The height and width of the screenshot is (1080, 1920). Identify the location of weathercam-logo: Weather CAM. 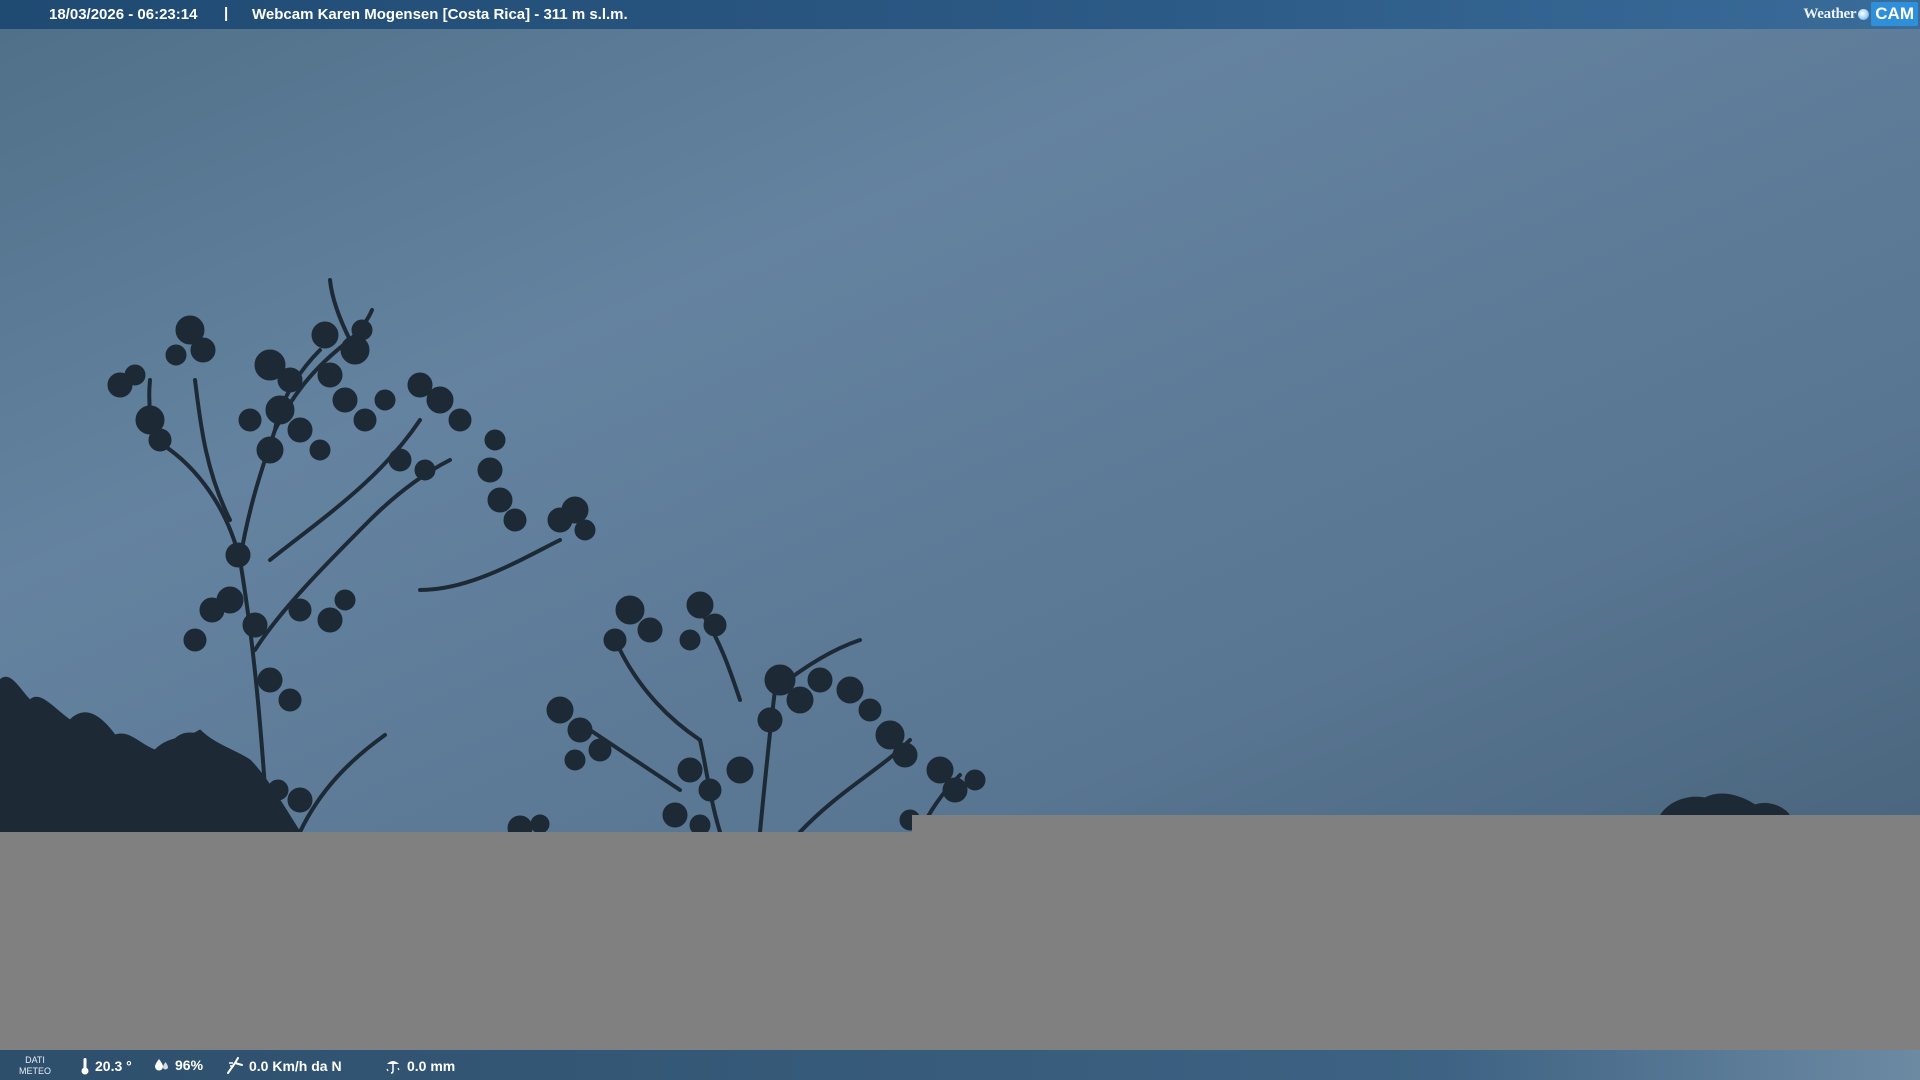
(1860, 14).